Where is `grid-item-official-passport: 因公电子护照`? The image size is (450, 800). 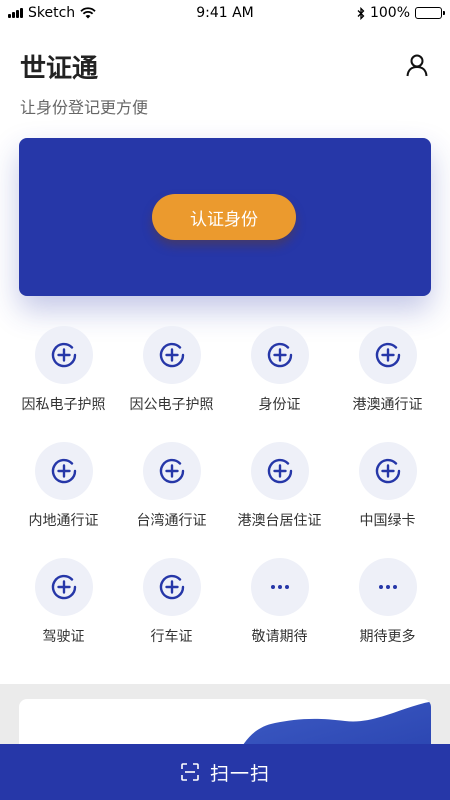
grid-item-official-passport: 因公电子护照 is located at coordinates (172, 372).